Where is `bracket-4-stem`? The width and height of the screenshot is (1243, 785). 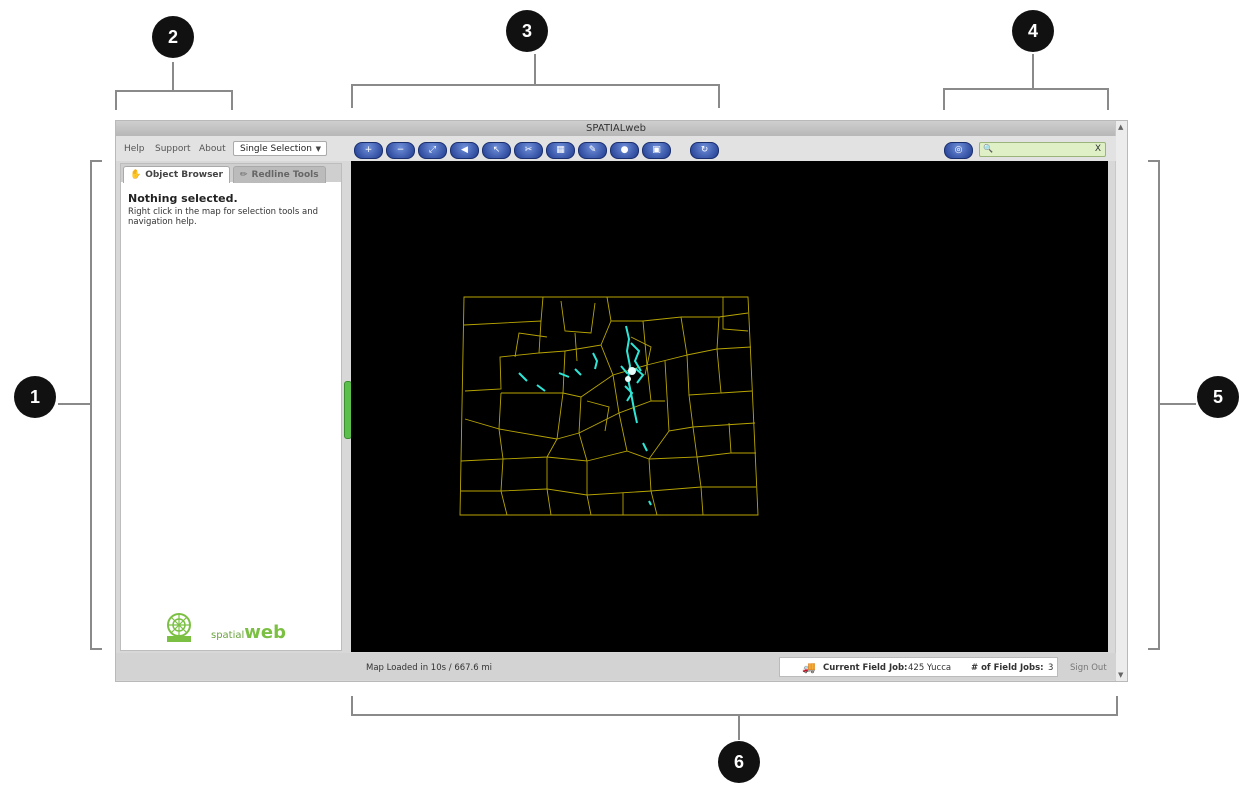
bracket-4-stem is located at coordinates (1033, 71).